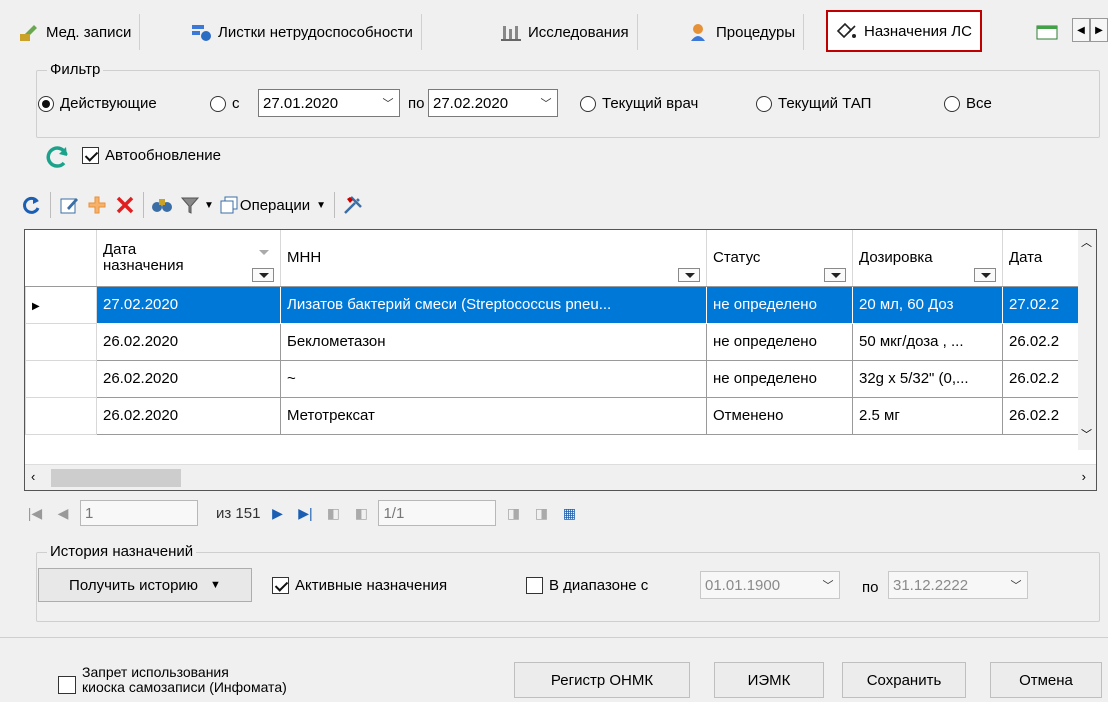 This screenshot has height=702, width=1108. I want to click on columns-icon: ▦, so click(569, 513).